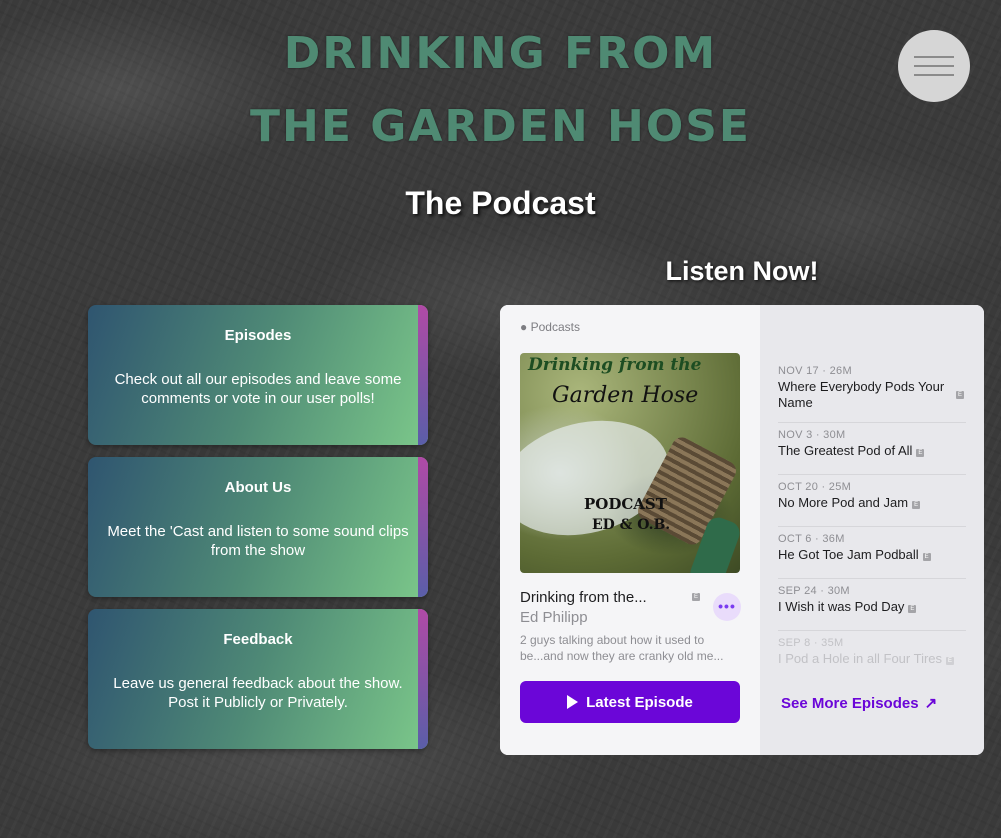  Describe the element at coordinates (258, 335) in the screenshot. I see `card-title: Episodes` at that location.